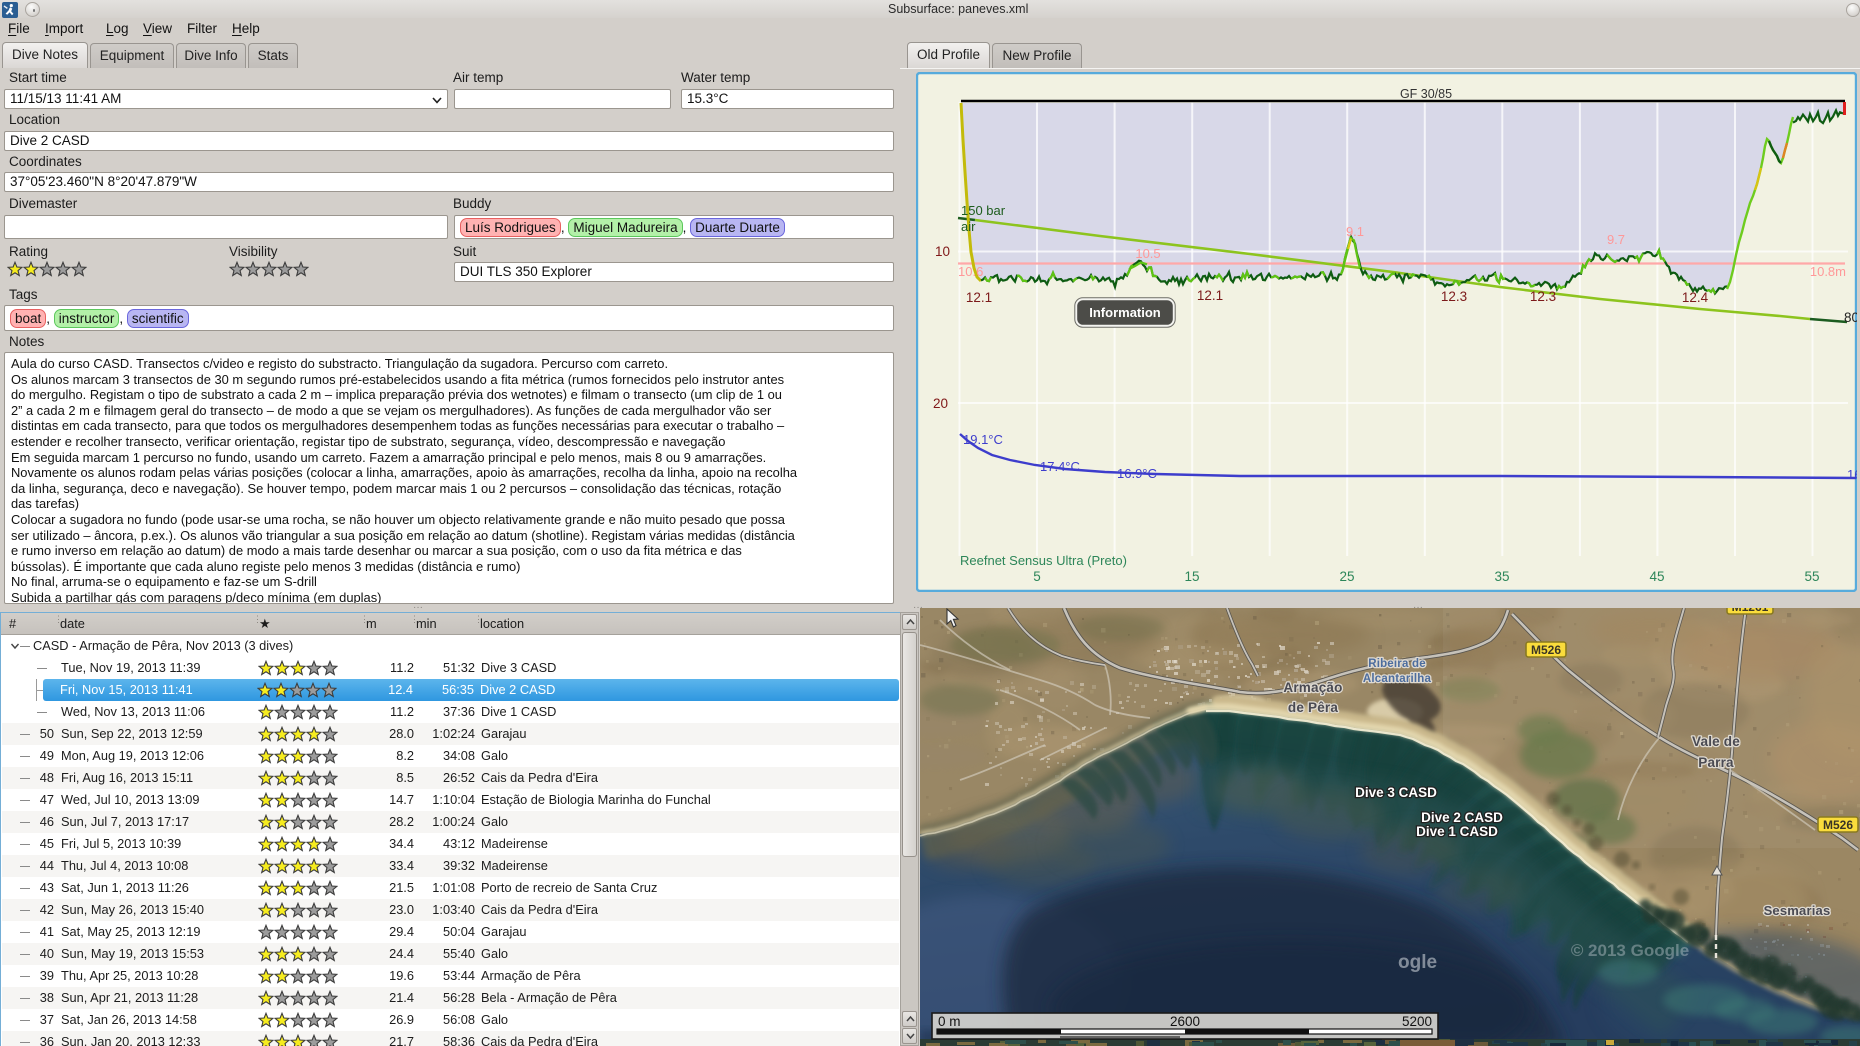  Describe the element at coordinates (1828, 271) in the screenshot. I see `svg-text: 10.8m` at that location.